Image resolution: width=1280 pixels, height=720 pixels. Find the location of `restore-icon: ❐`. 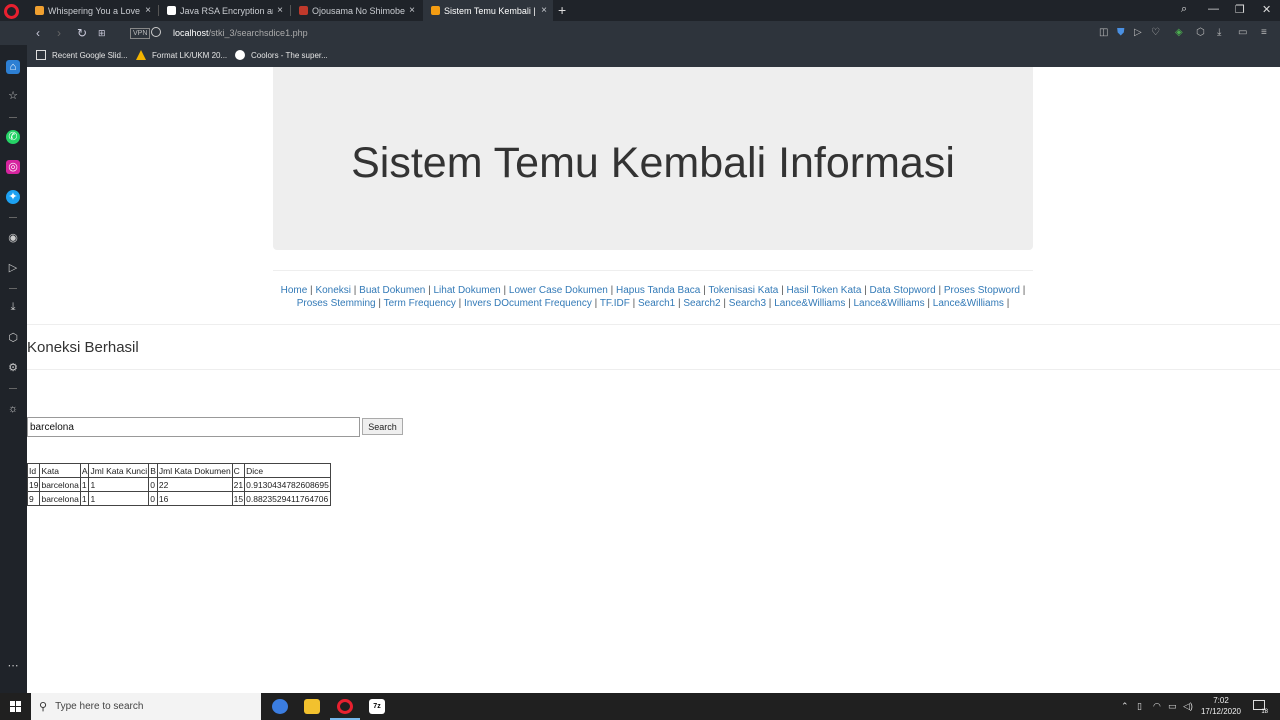

restore-icon: ❐ is located at coordinates (1240, 9).